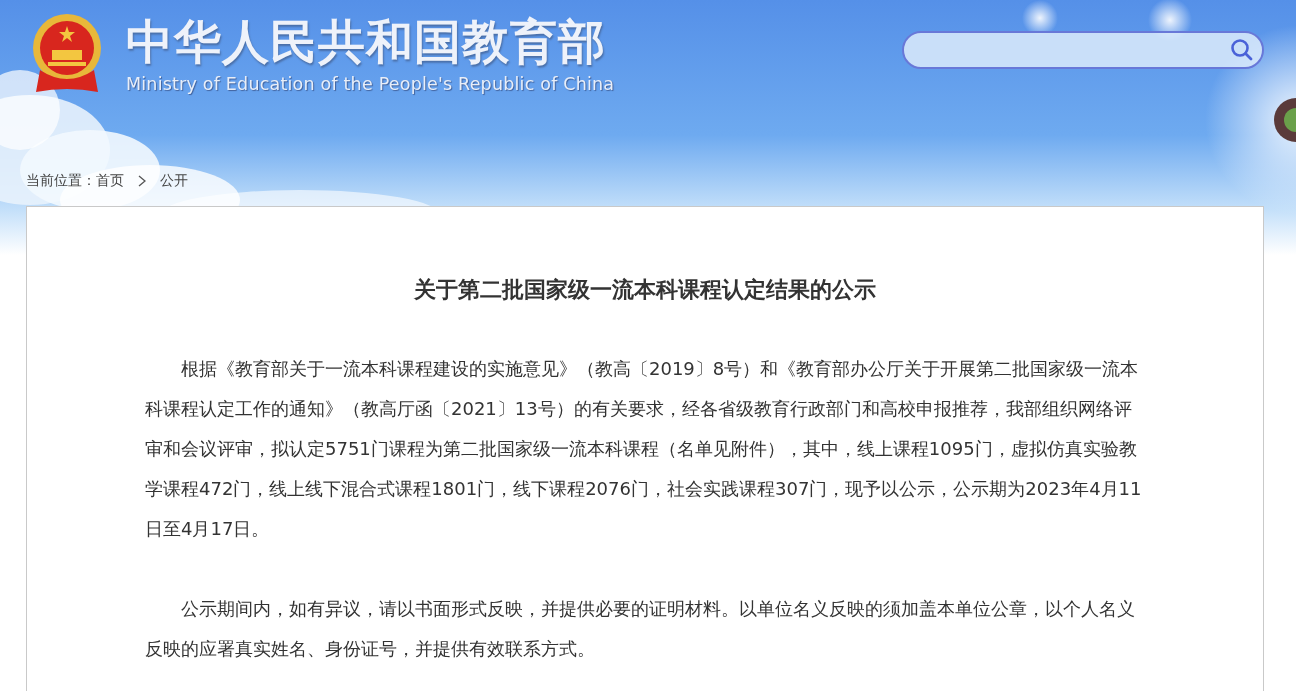  What do you see at coordinates (645, 290) in the screenshot?
I see `article-title: 关于第二批国家级一流本科课程认定结果的公示` at bounding box center [645, 290].